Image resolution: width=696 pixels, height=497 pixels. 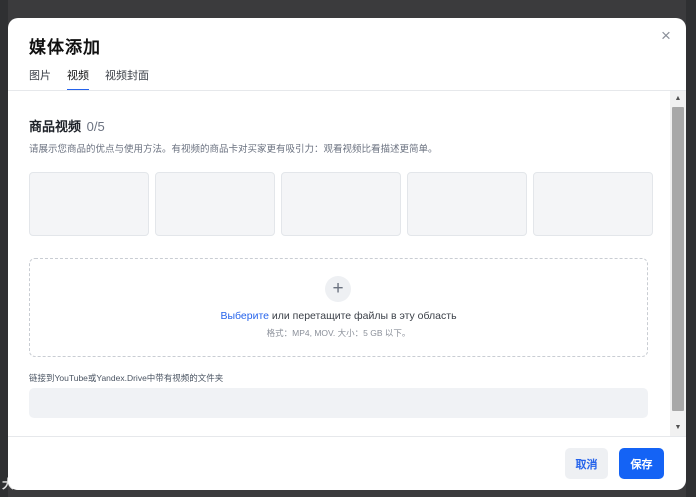 I want to click on backdrop-right, so click(x=691, y=248).